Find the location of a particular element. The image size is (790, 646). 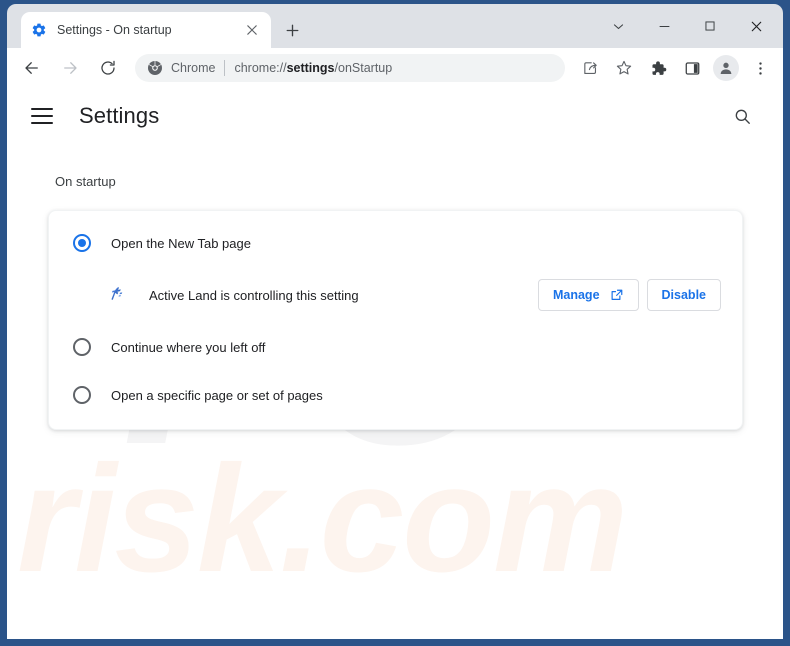

extension-actions: Manage Disable is located at coordinates (629, 295).